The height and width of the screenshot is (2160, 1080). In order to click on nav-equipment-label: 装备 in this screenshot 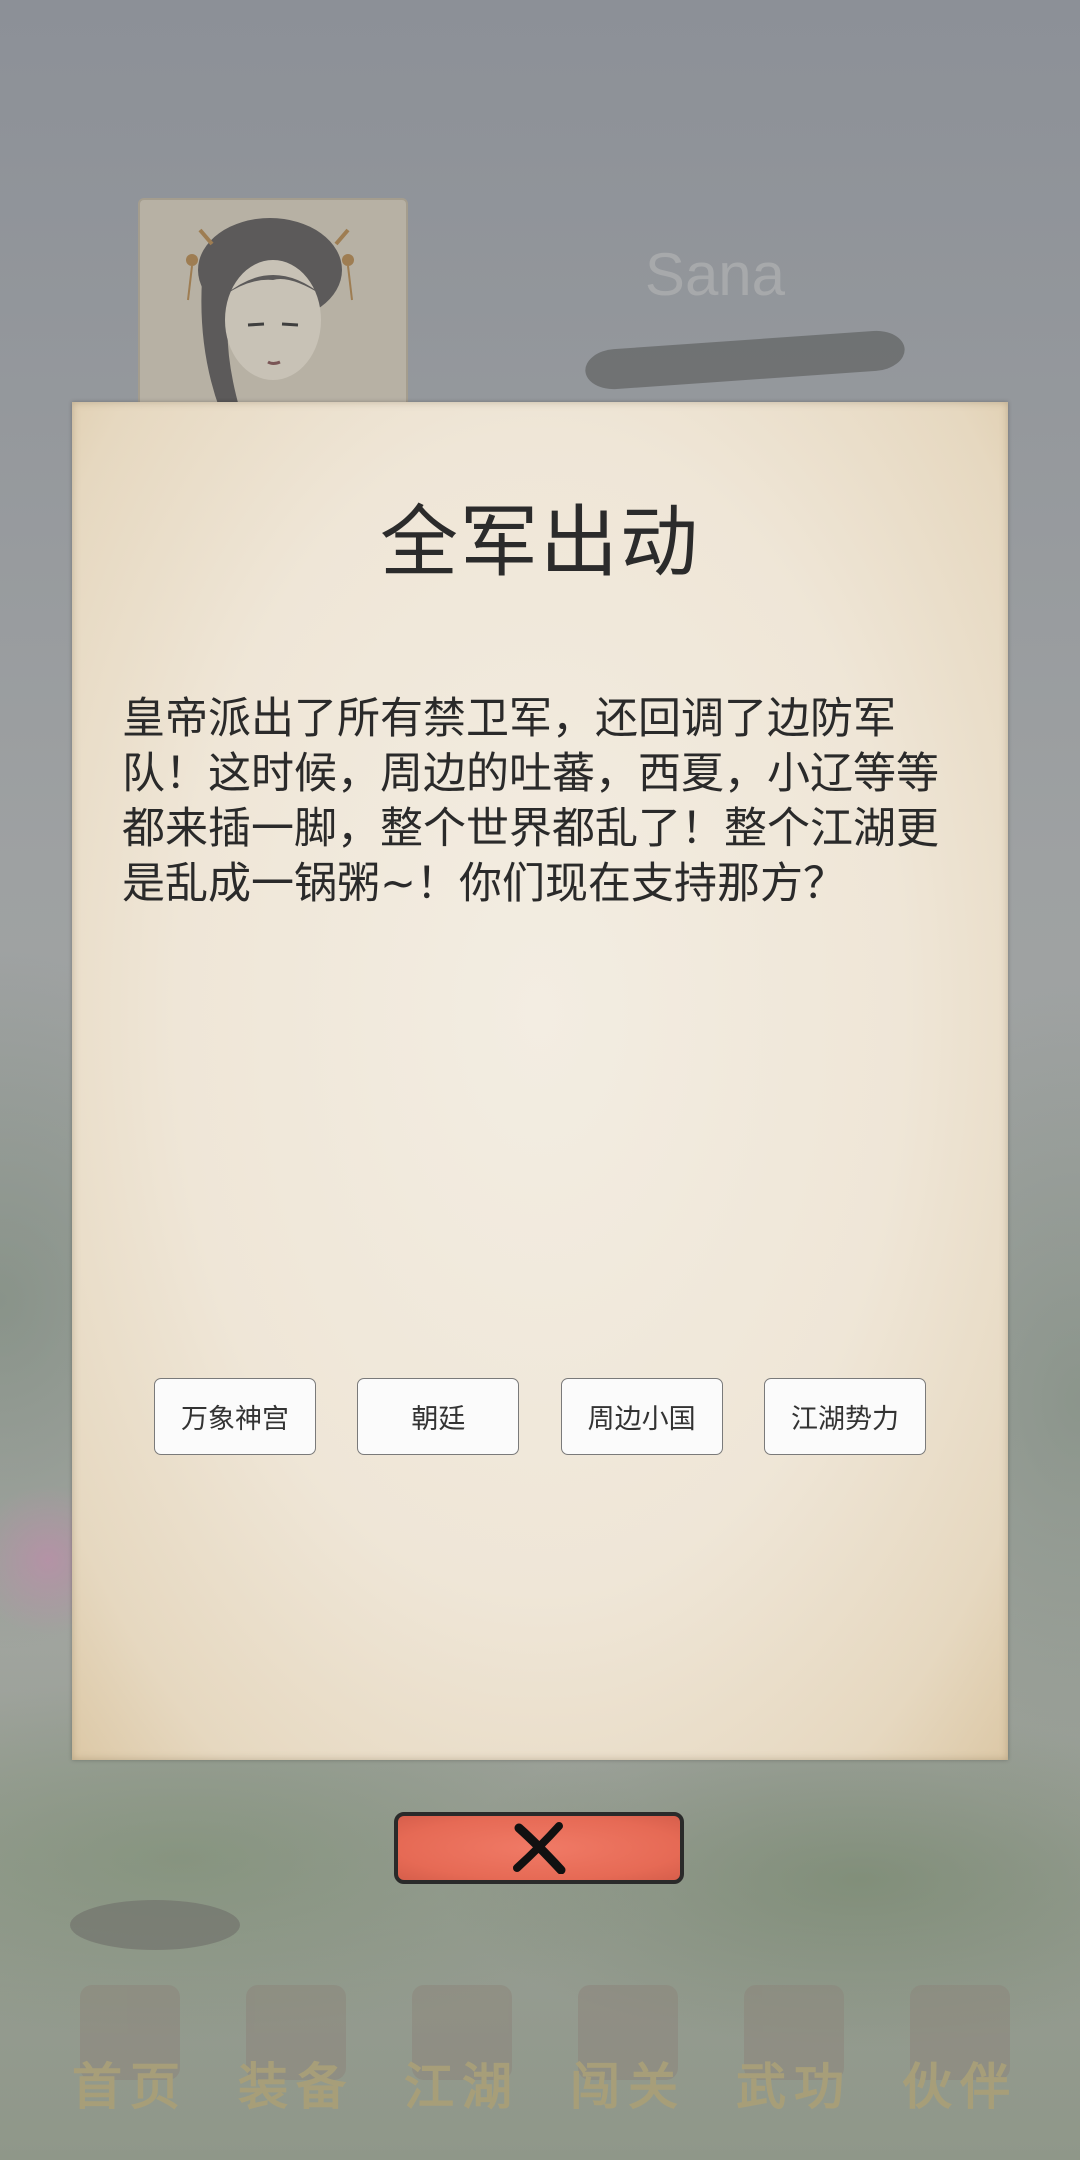, I will do `click(296, 2086)`.